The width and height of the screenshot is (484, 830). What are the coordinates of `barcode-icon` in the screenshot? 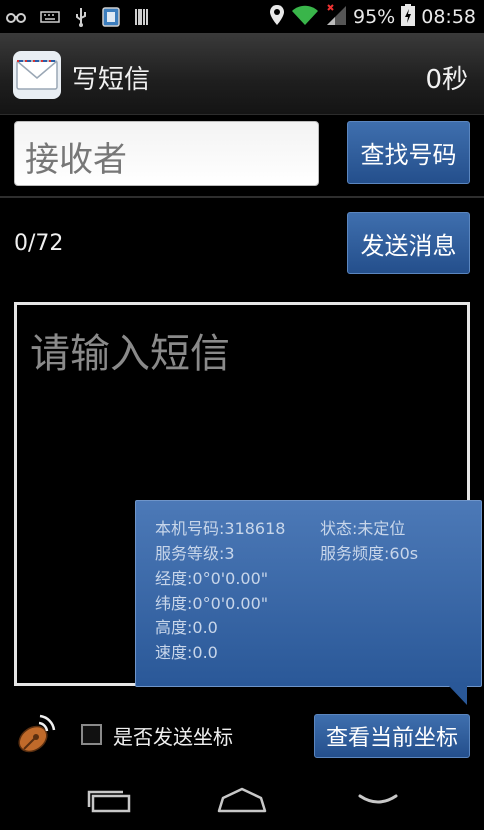 It's located at (142, 17).